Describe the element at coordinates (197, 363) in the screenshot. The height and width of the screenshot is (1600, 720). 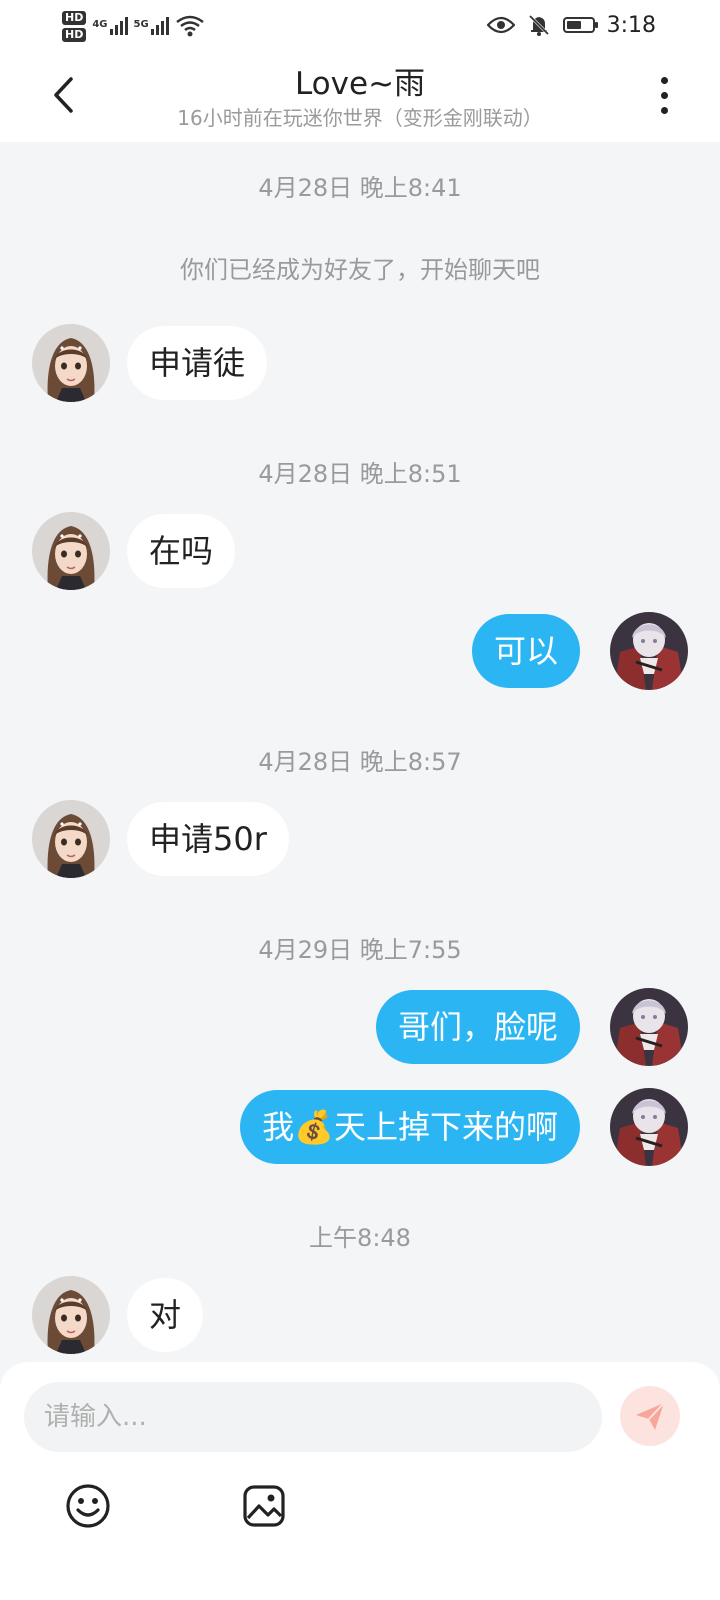
I see `message-bubble: 申请徒` at that location.